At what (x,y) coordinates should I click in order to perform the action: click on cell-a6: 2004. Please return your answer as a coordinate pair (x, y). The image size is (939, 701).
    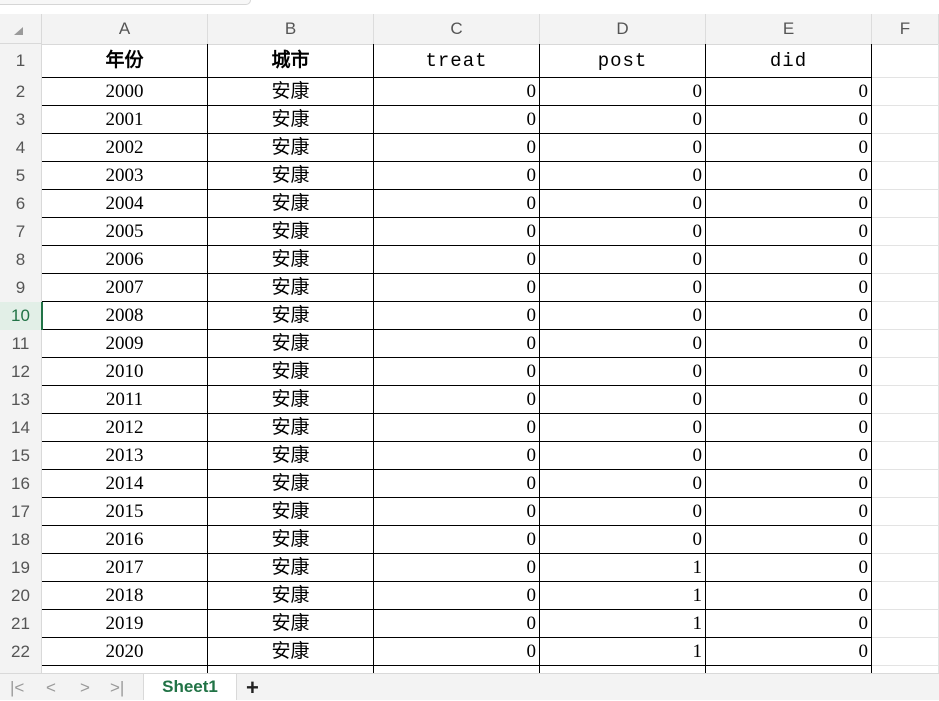
    Looking at the image, I should click on (125, 204).